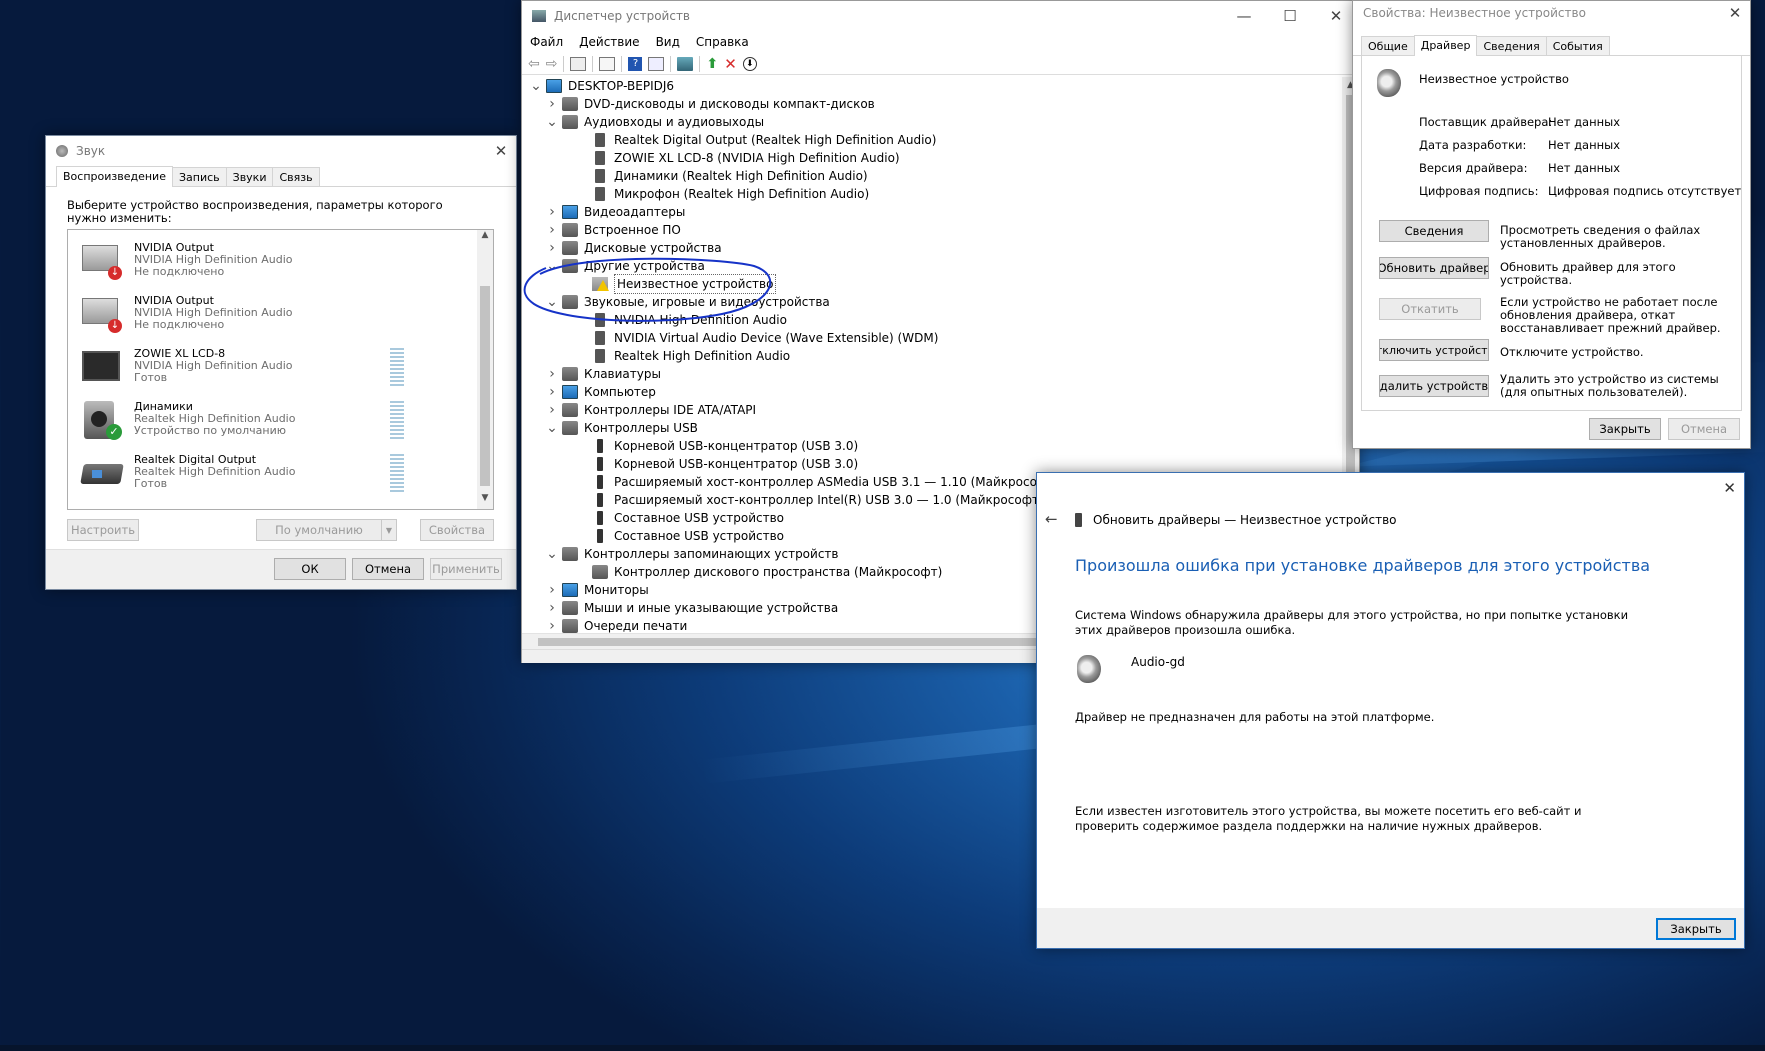 The image size is (1765, 1051). What do you see at coordinates (617, 212) in the screenshot?
I see `tree-category: › Видеоадаптеры` at bounding box center [617, 212].